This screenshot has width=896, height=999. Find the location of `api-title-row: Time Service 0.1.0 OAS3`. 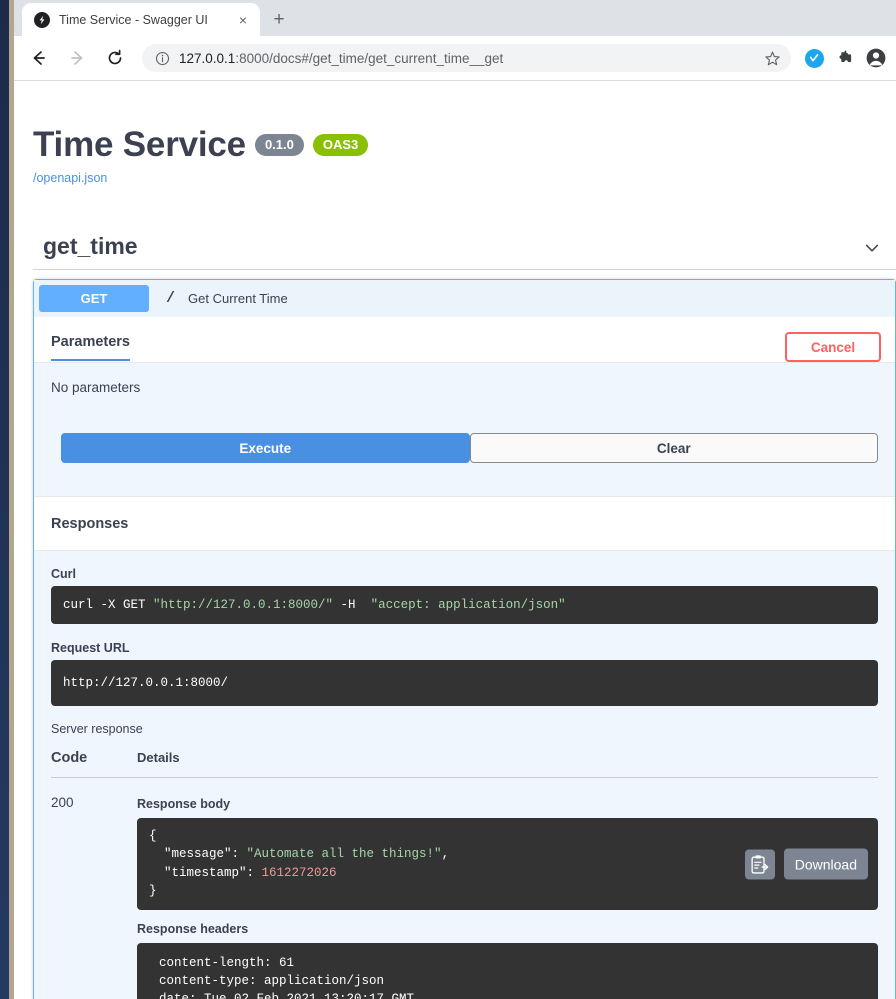

api-title-row: Time Service 0.1.0 OAS3 is located at coordinates (464, 145).